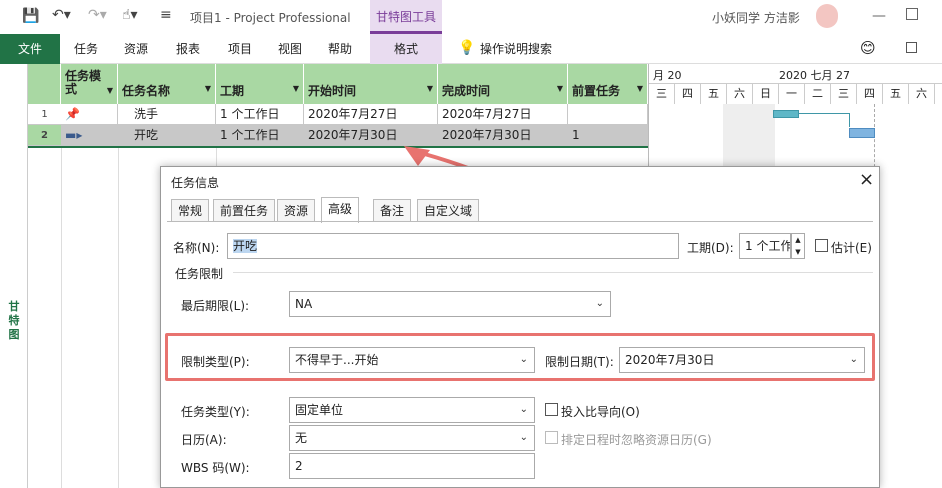 The width and height of the screenshot is (942, 488). What do you see at coordinates (340, 210) in the screenshot?
I see `tab-advanced: 高级` at bounding box center [340, 210].